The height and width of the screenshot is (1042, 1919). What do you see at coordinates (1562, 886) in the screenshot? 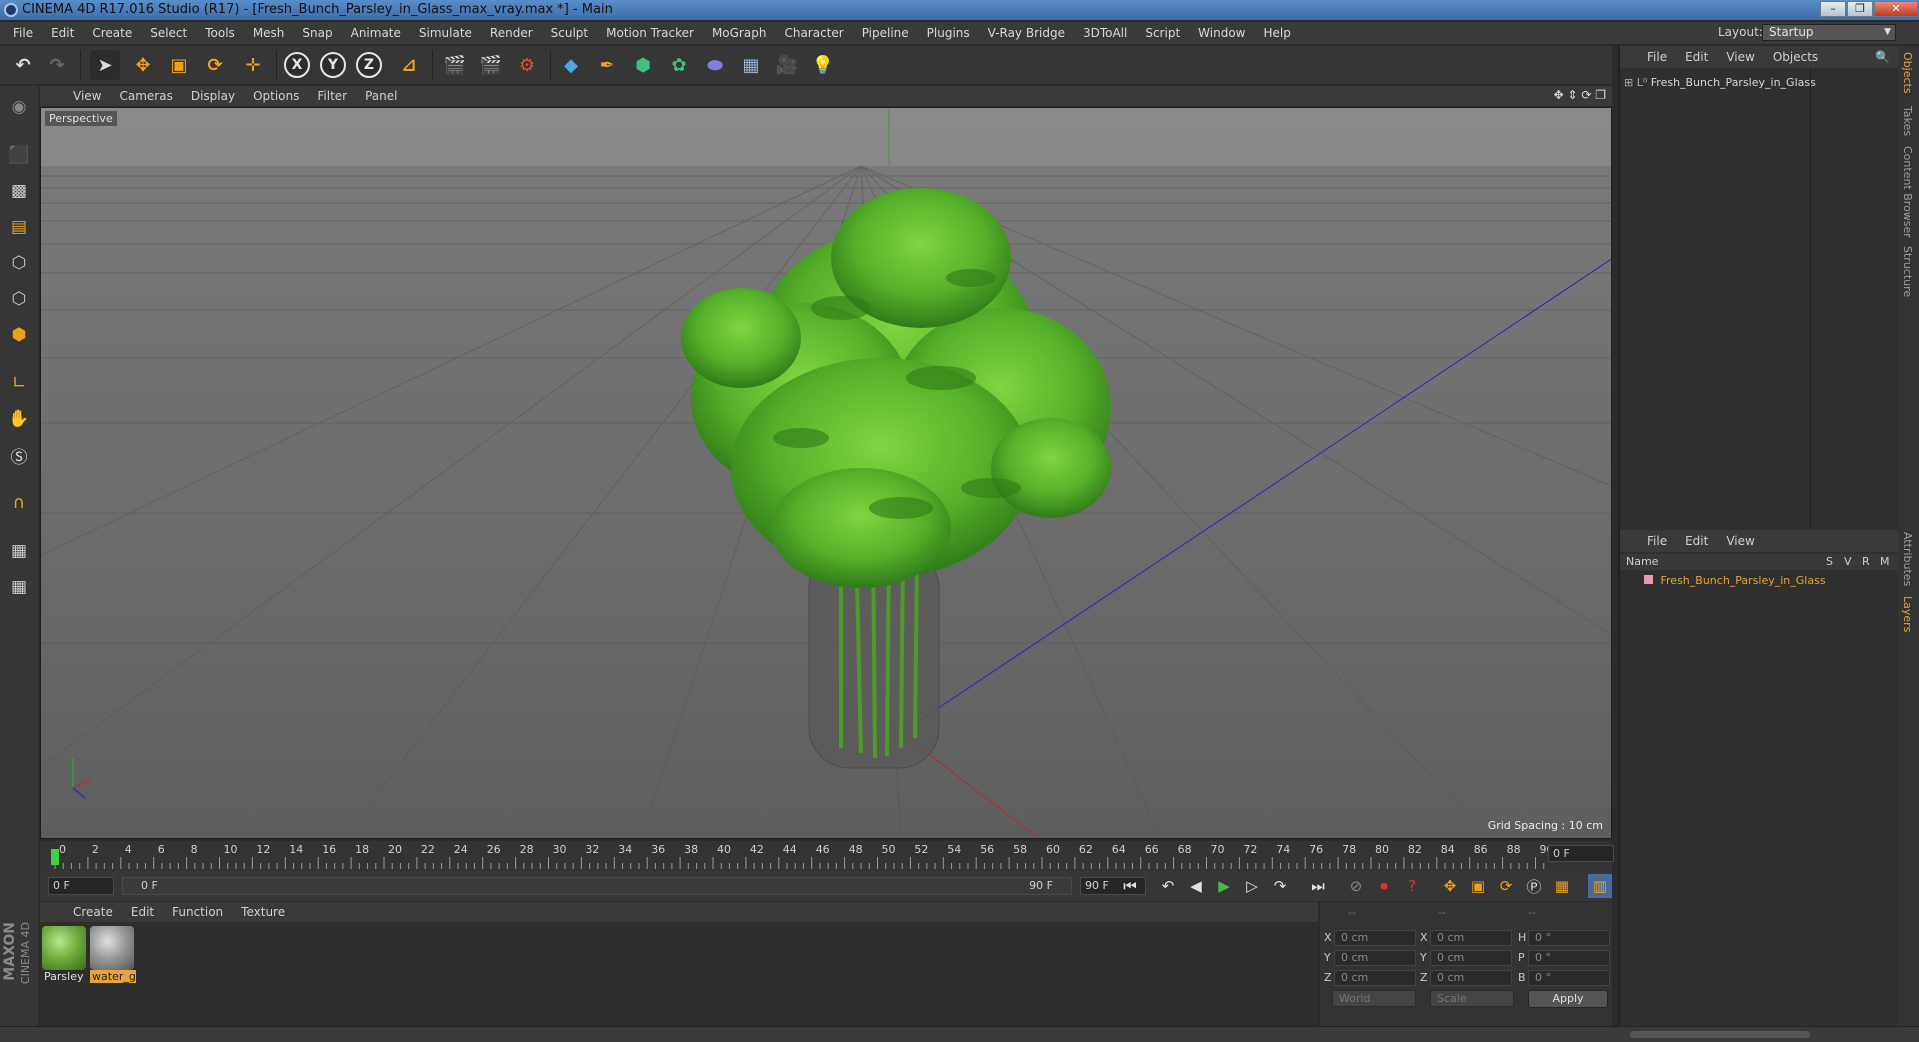
I see `key-pla-icon: ▦` at bounding box center [1562, 886].